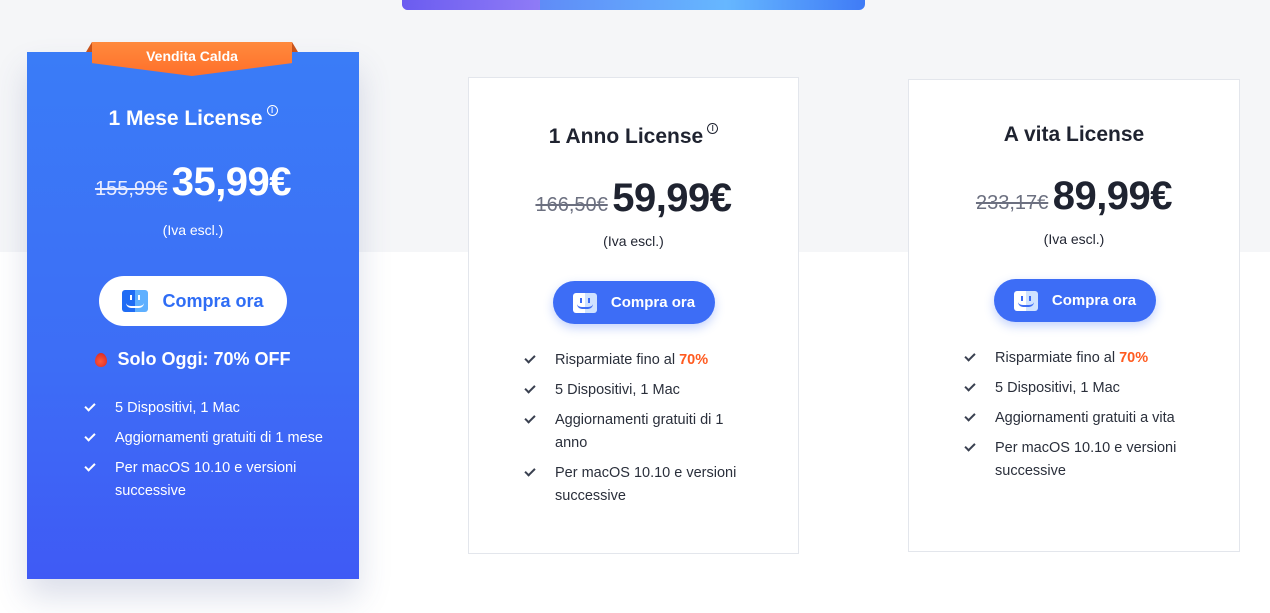  Describe the element at coordinates (633, 5) in the screenshot. I see `top-banner-strip` at that location.